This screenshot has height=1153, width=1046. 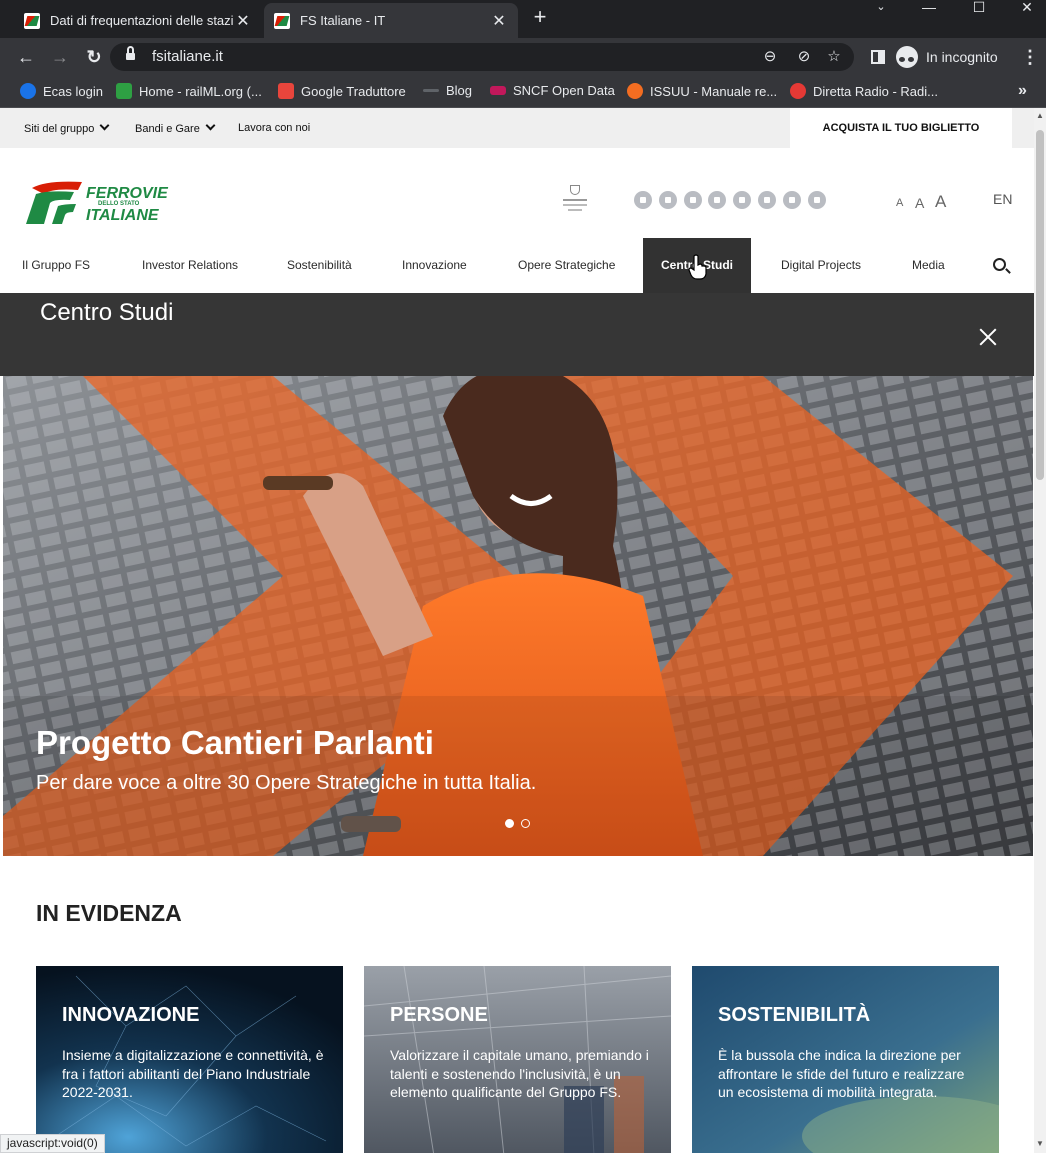 I want to click on bookmark-label: SNCF Open Data, so click(x=564, y=90).